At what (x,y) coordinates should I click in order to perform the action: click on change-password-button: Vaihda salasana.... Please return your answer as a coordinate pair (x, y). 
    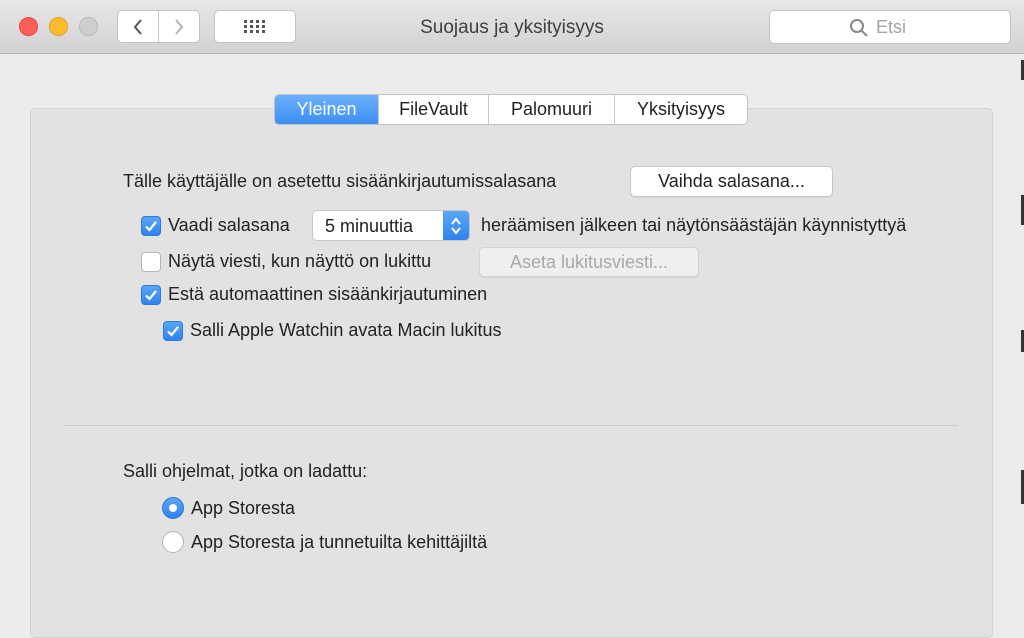
    Looking at the image, I should click on (731, 181).